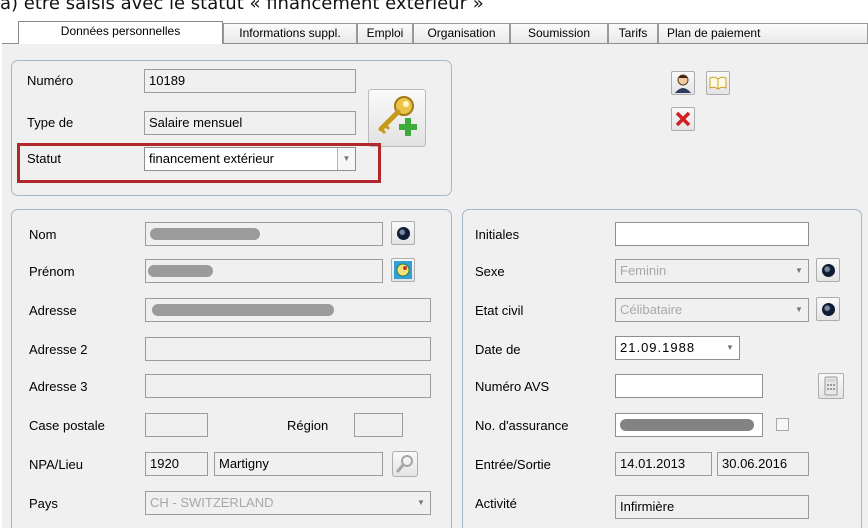 The height and width of the screenshot is (528, 868). Describe the element at coordinates (496, 503) in the screenshot. I see `activite-label: Activité` at that location.